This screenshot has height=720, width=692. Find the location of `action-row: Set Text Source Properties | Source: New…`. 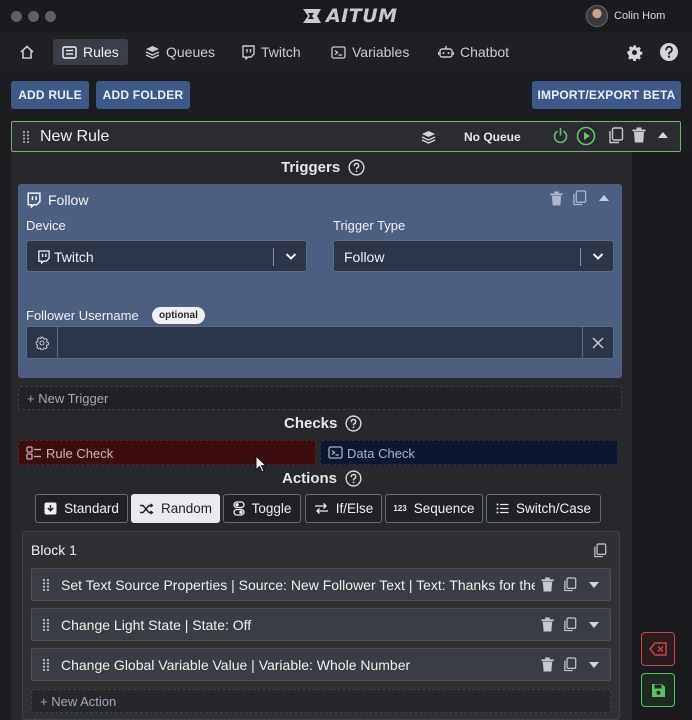

action-row: Set Text Source Properties | Source: New… is located at coordinates (321, 584).